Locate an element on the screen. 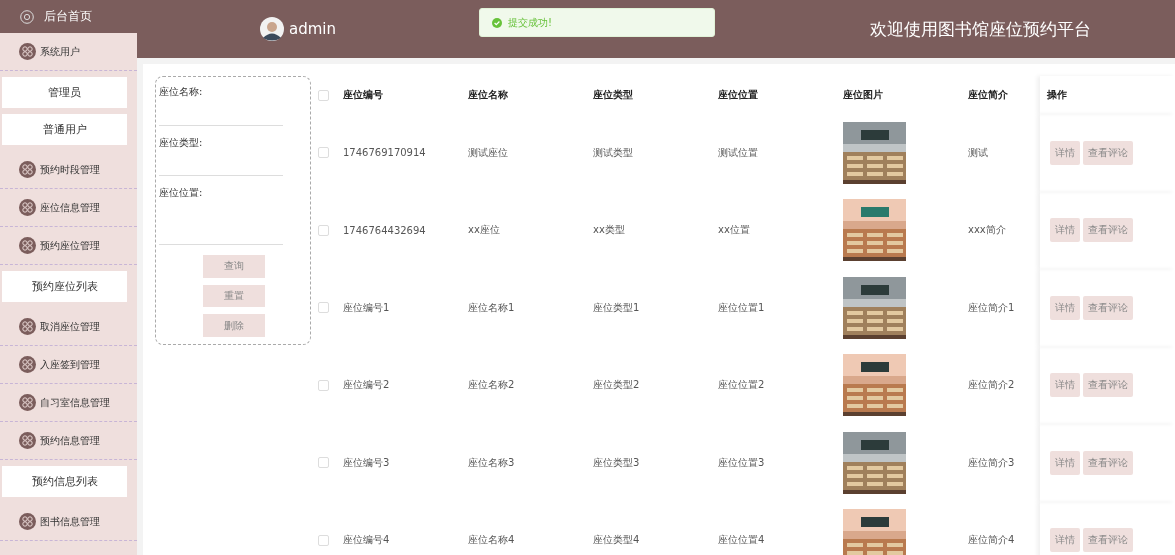 This screenshot has height=555, width=1175. submenu-item: 预约信息列表 is located at coordinates (64, 481).